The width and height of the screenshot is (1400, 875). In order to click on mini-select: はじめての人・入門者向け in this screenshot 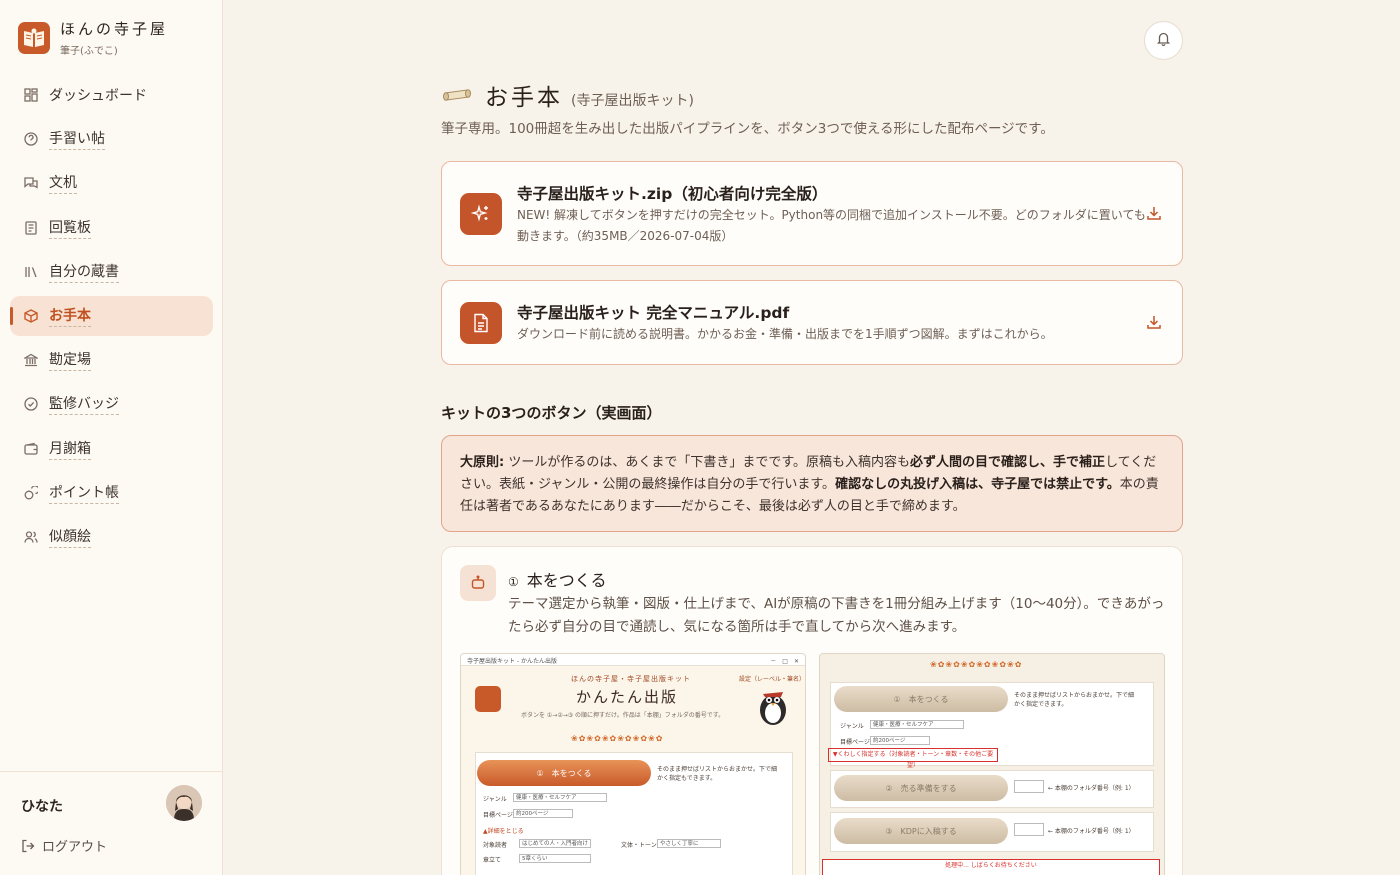, I will do `click(555, 843)`.